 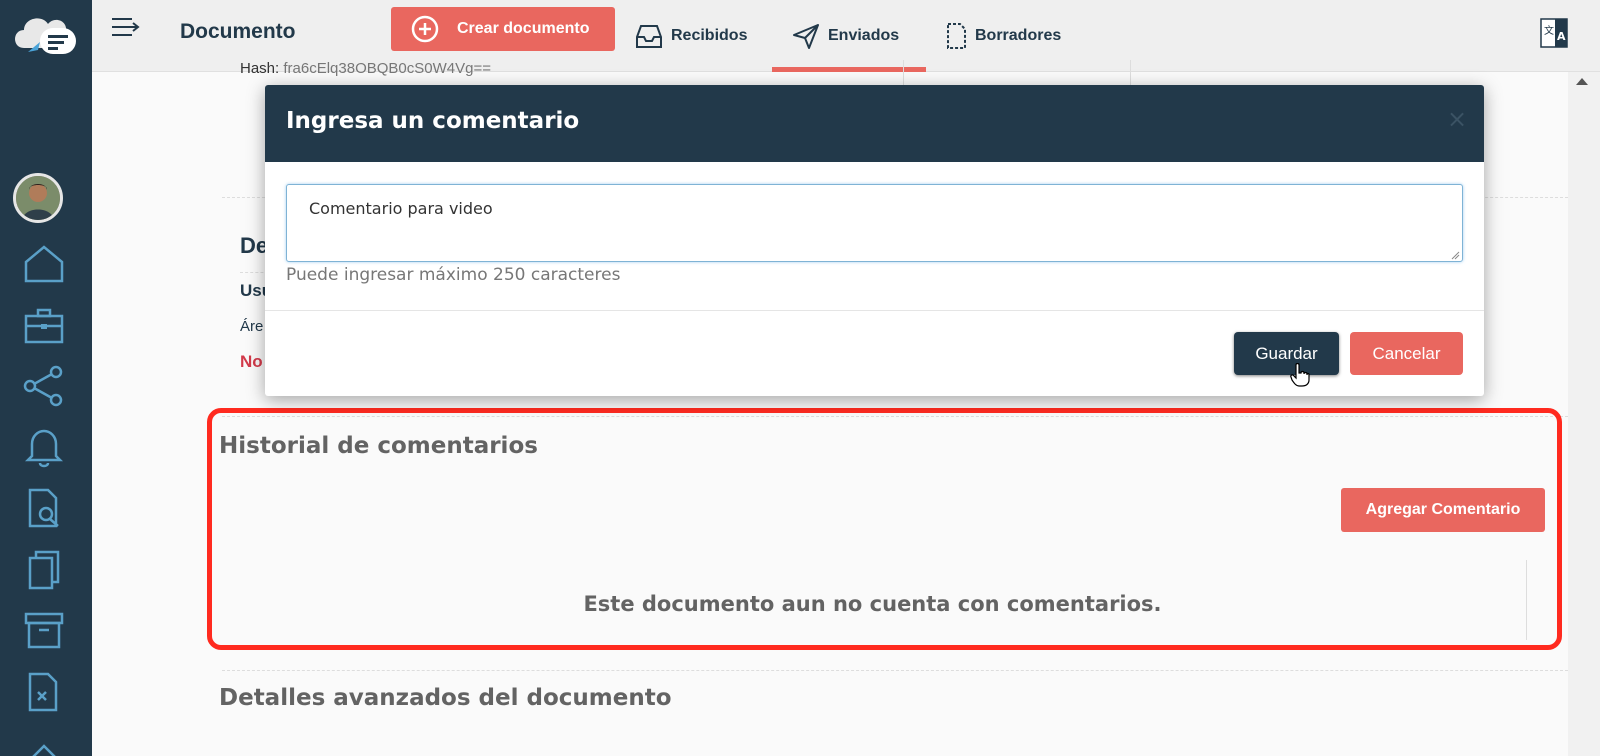 I want to click on create-document-button: Crear documento, so click(x=503, y=29).